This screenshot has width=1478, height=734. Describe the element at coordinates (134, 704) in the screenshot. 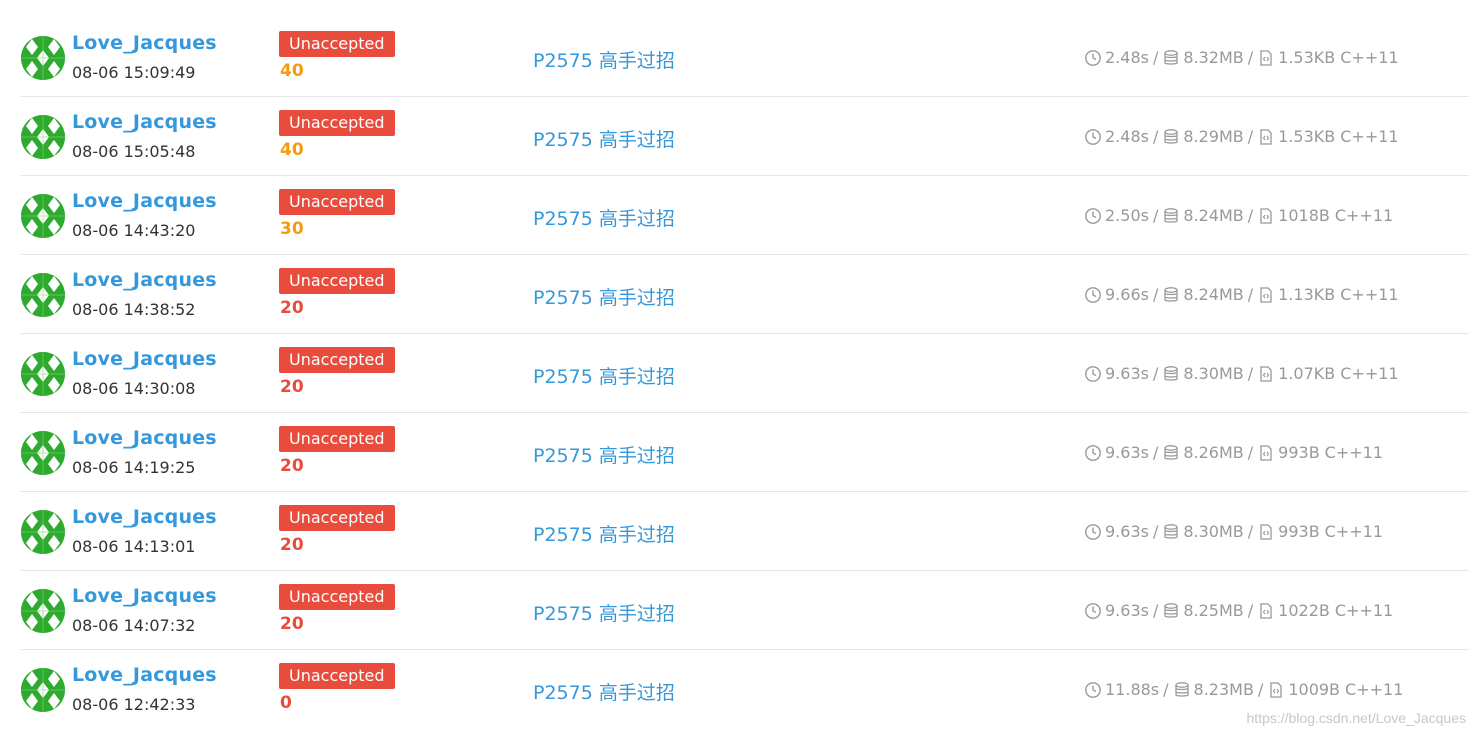

I see `submit-time: 08-06 12:42:33` at that location.